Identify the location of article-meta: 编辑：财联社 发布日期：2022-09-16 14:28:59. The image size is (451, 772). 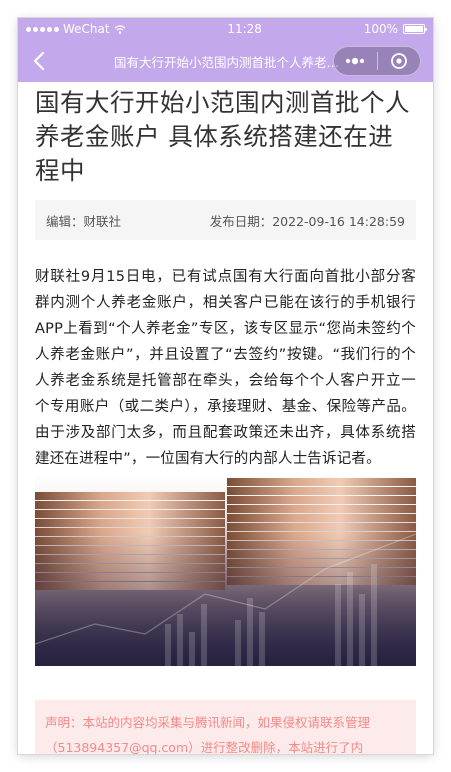
(225, 220).